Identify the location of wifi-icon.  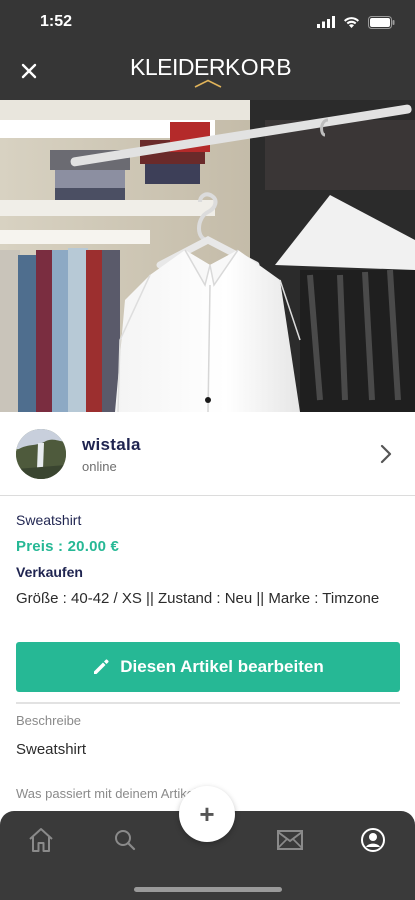
(351, 22).